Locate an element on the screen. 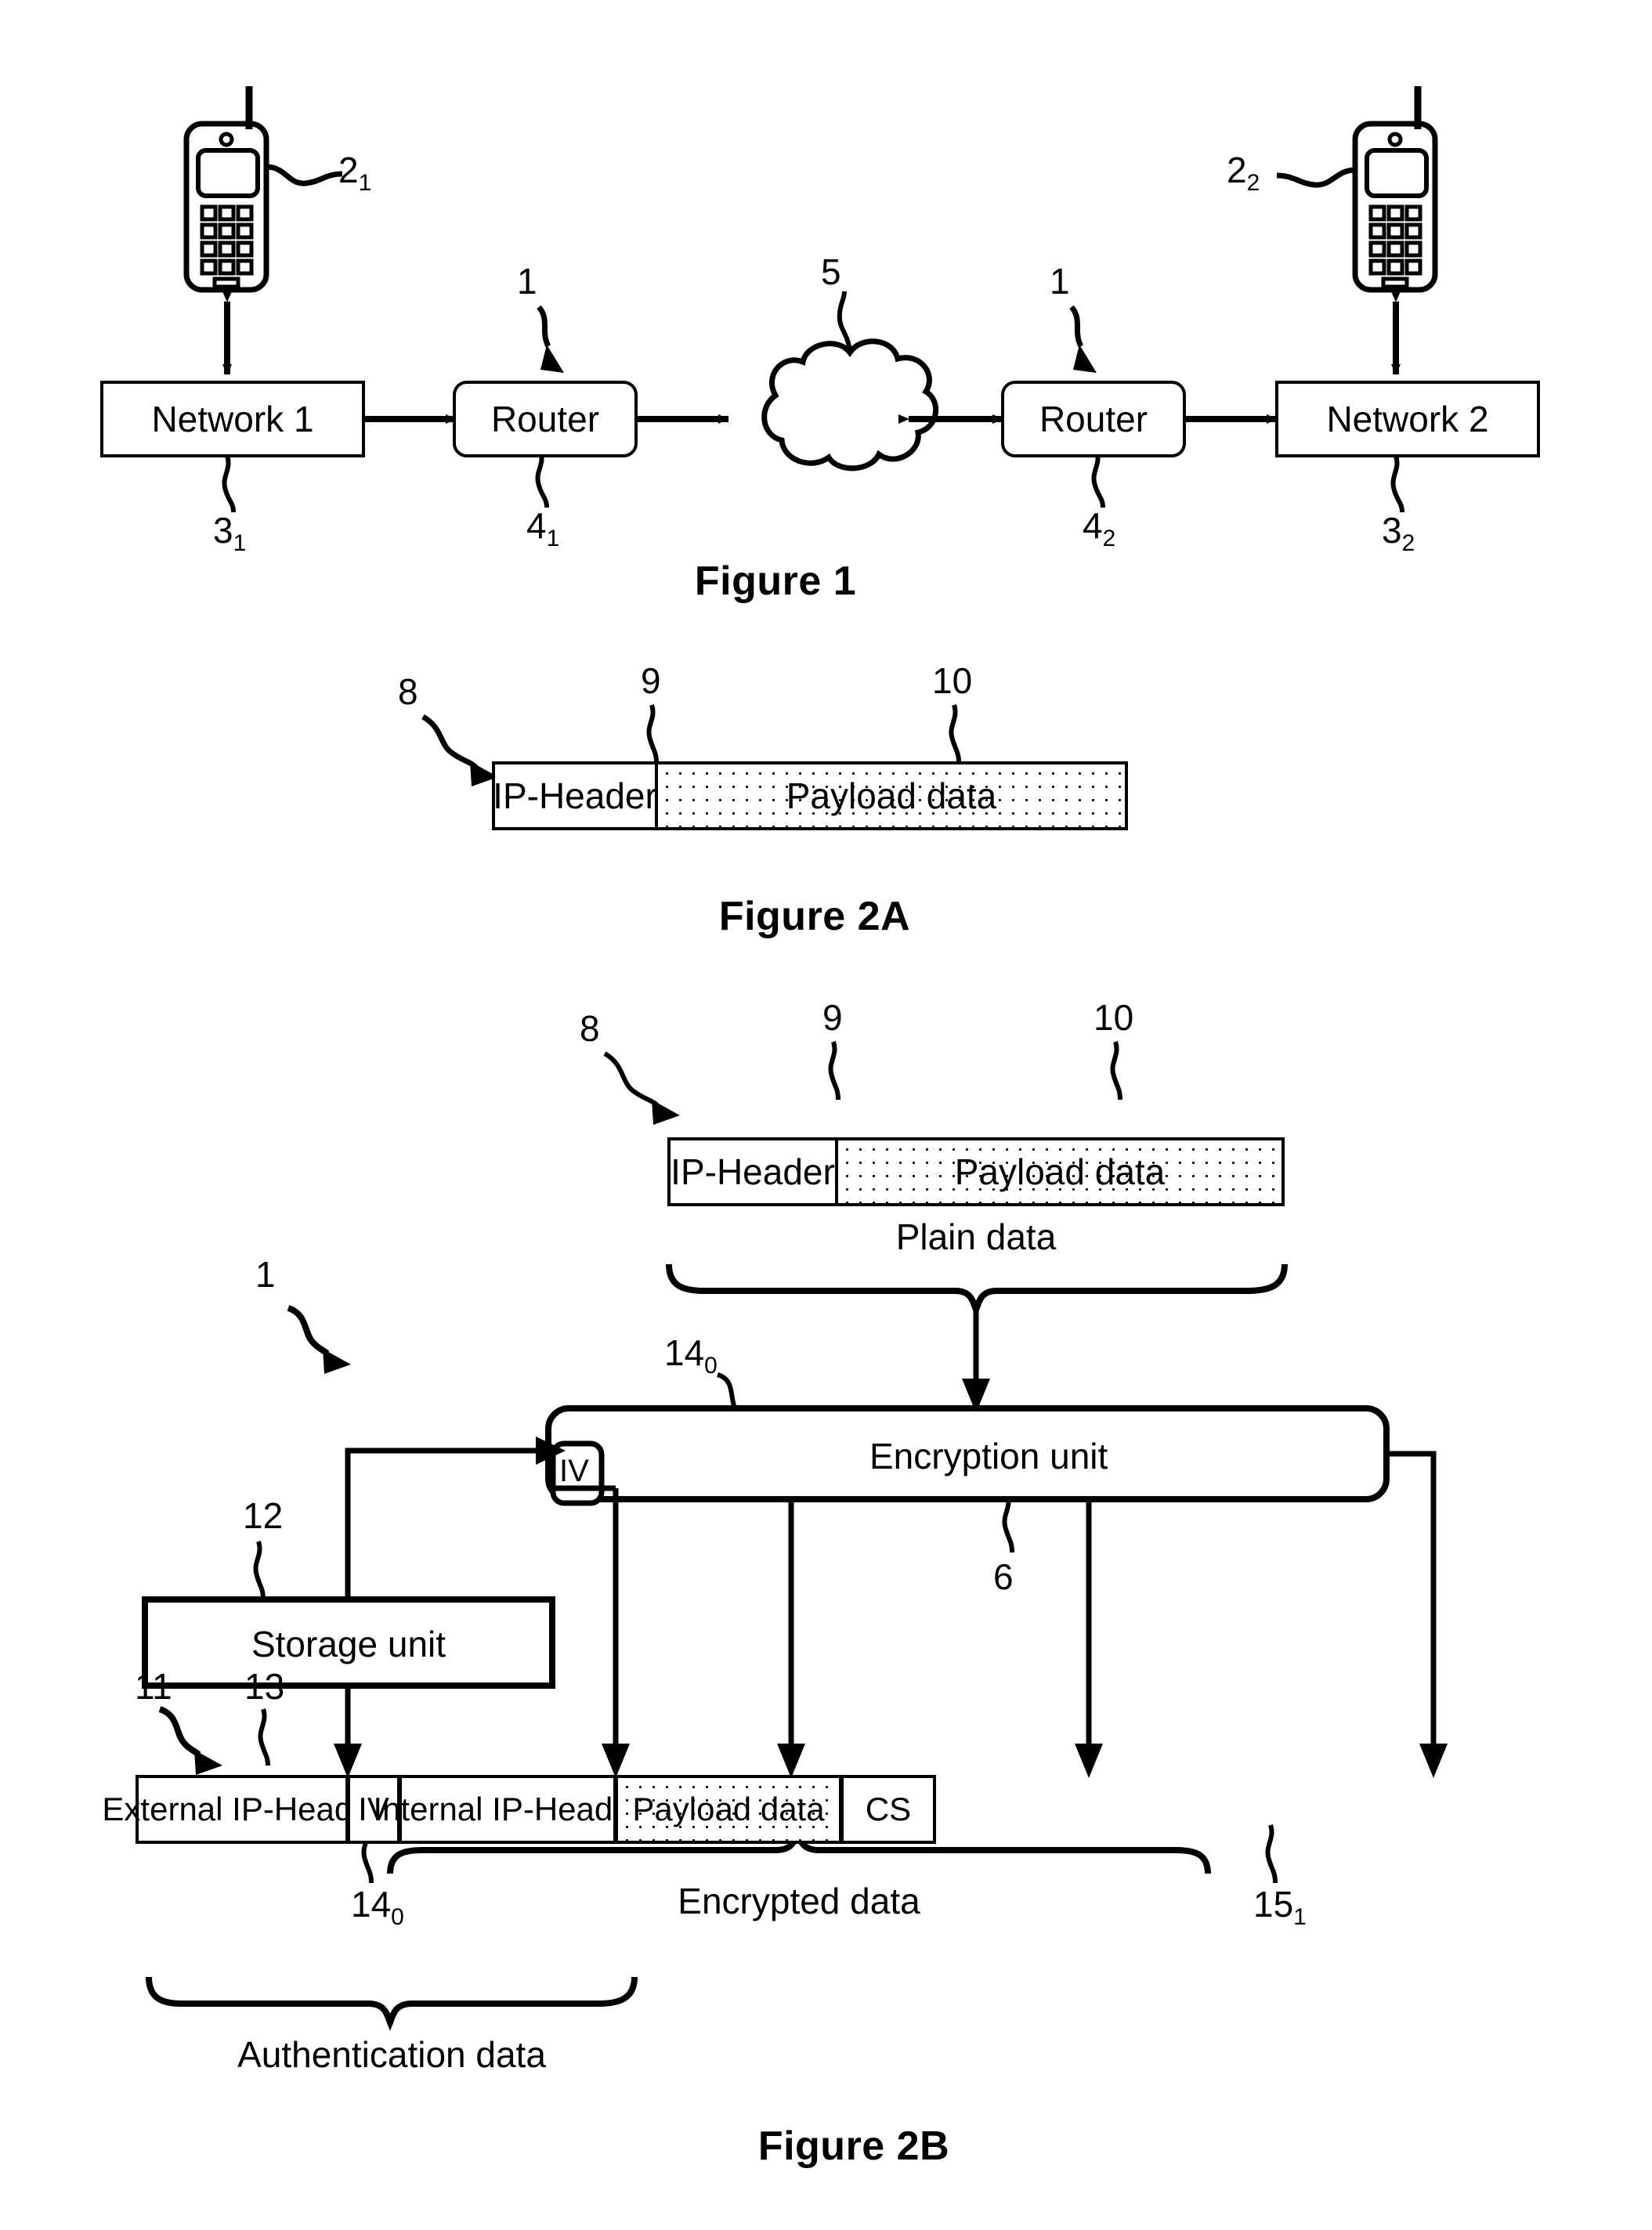 The width and height of the screenshot is (1652, 2230). output-payload-data-label: Payload data is located at coordinates (729, 1809).